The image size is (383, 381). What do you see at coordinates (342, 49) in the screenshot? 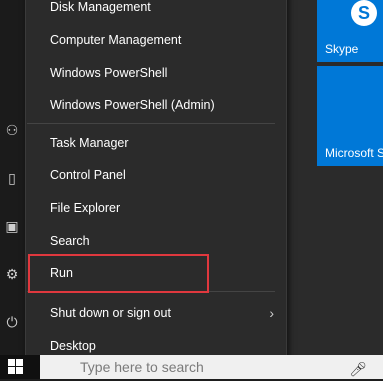
I see `skype-tile-label: Skype` at bounding box center [342, 49].